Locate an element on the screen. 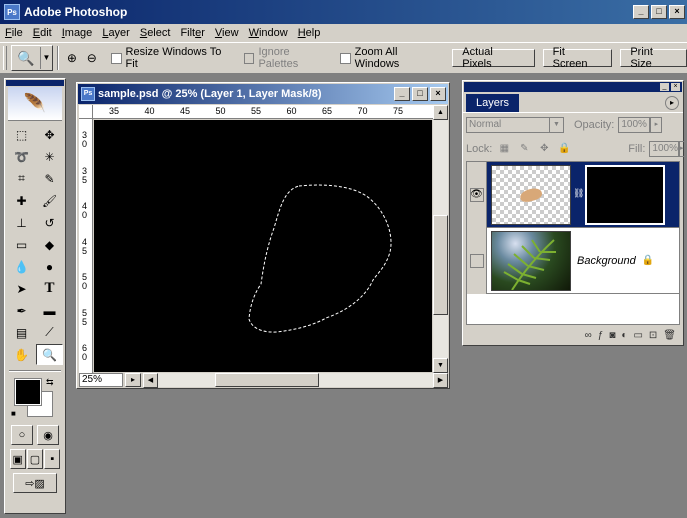  lock-image-icon: ✎ is located at coordinates (524, 149).